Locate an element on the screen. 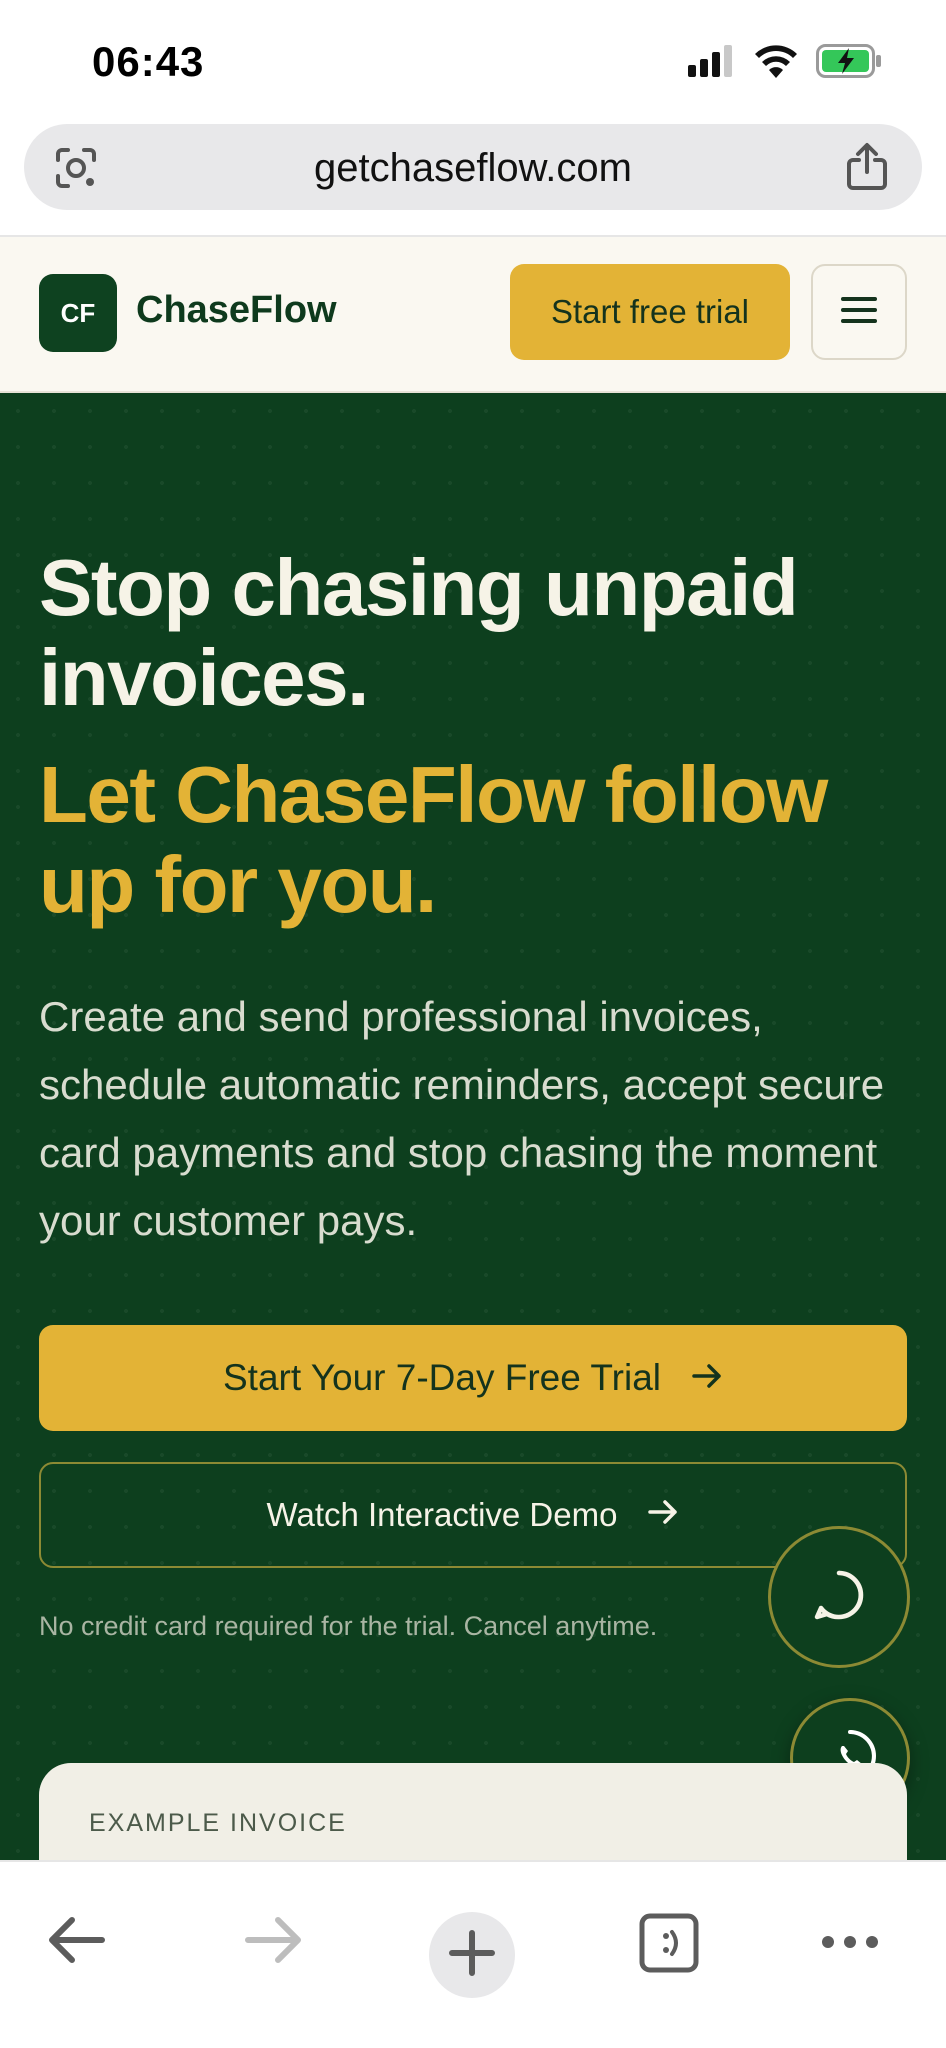 This screenshot has width=946, height=2048. new-tab-button is located at coordinates (472, 1955).